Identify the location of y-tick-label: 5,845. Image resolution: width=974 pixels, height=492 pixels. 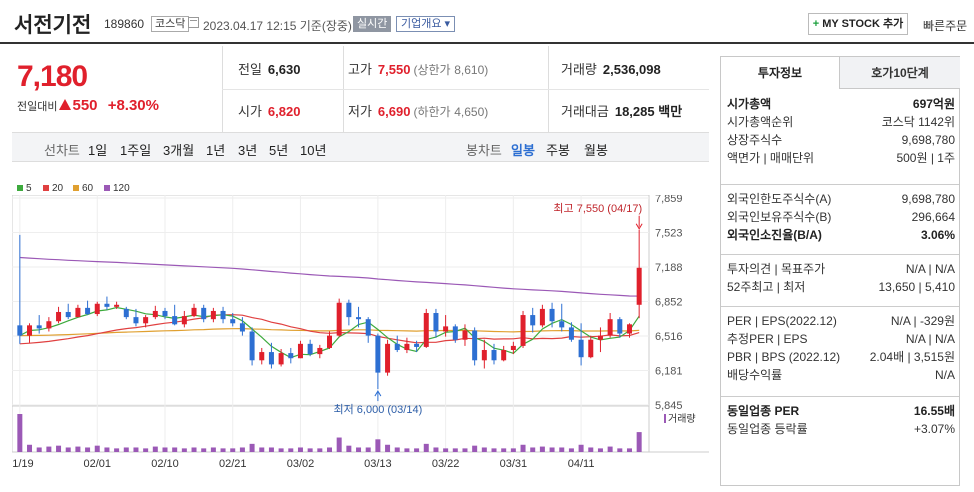
(669, 406).